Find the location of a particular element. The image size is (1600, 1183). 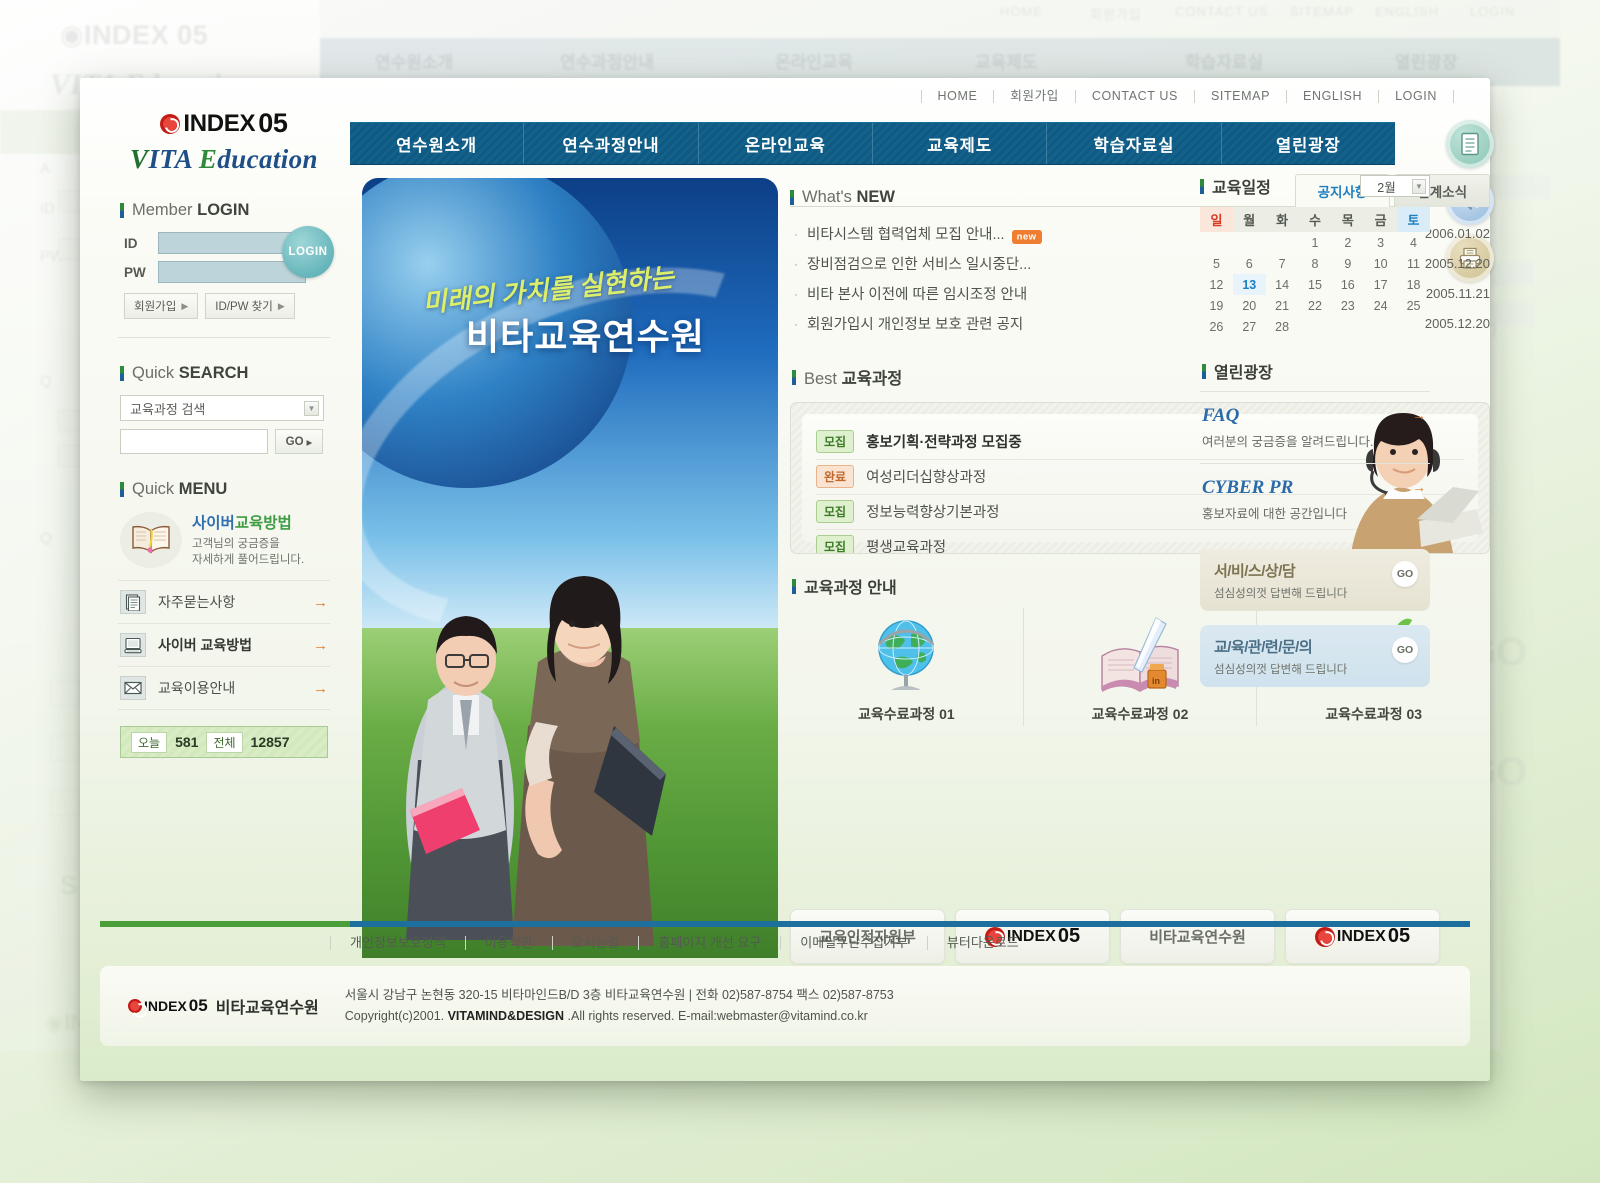

counter-today-label: 오늘 is located at coordinates (149, 742).